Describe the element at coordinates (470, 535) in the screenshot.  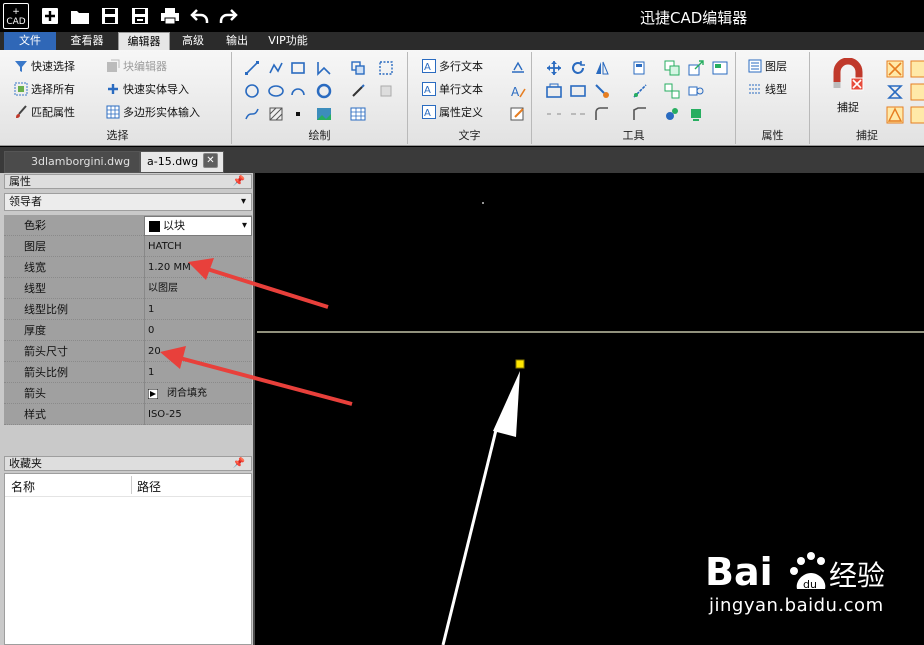
I see `leader-line` at that location.